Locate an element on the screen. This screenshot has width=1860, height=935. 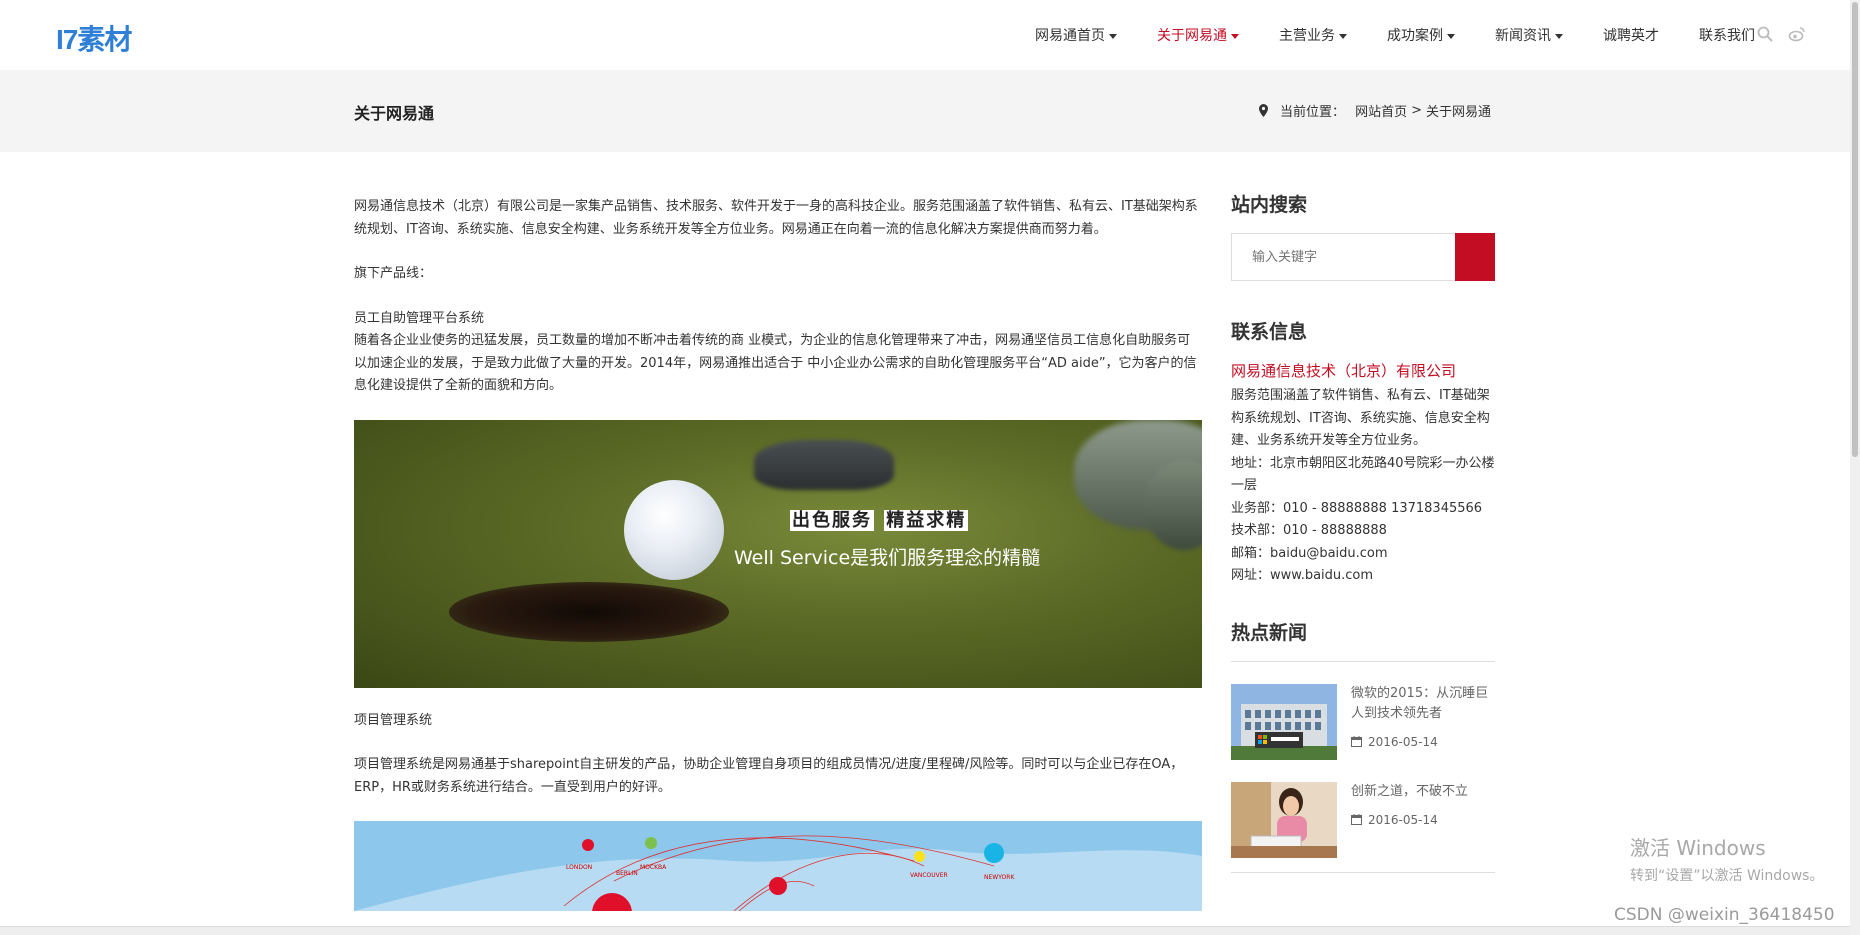
golf-banner-image: 出色服务 精益求精 Well Service是我们服务理念的精髓 is located at coordinates (778, 553).